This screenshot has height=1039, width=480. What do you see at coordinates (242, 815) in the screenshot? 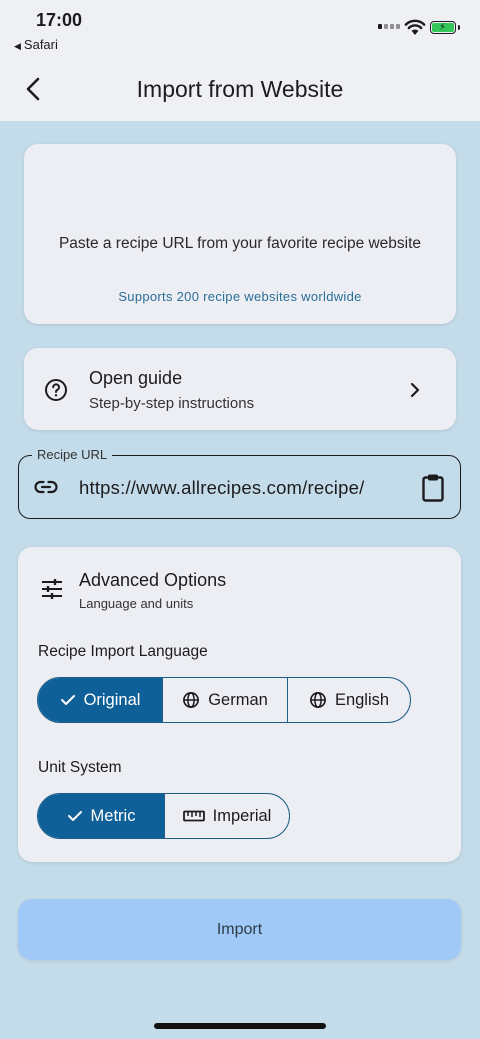
I see `unit-option-label: Imperial` at bounding box center [242, 815].